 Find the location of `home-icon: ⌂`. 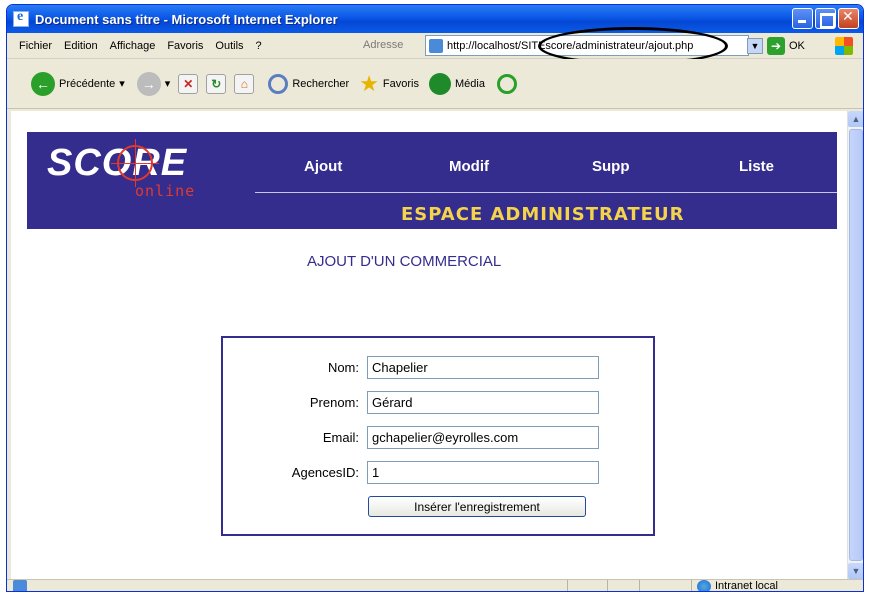

home-icon: ⌂ is located at coordinates (244, 83).